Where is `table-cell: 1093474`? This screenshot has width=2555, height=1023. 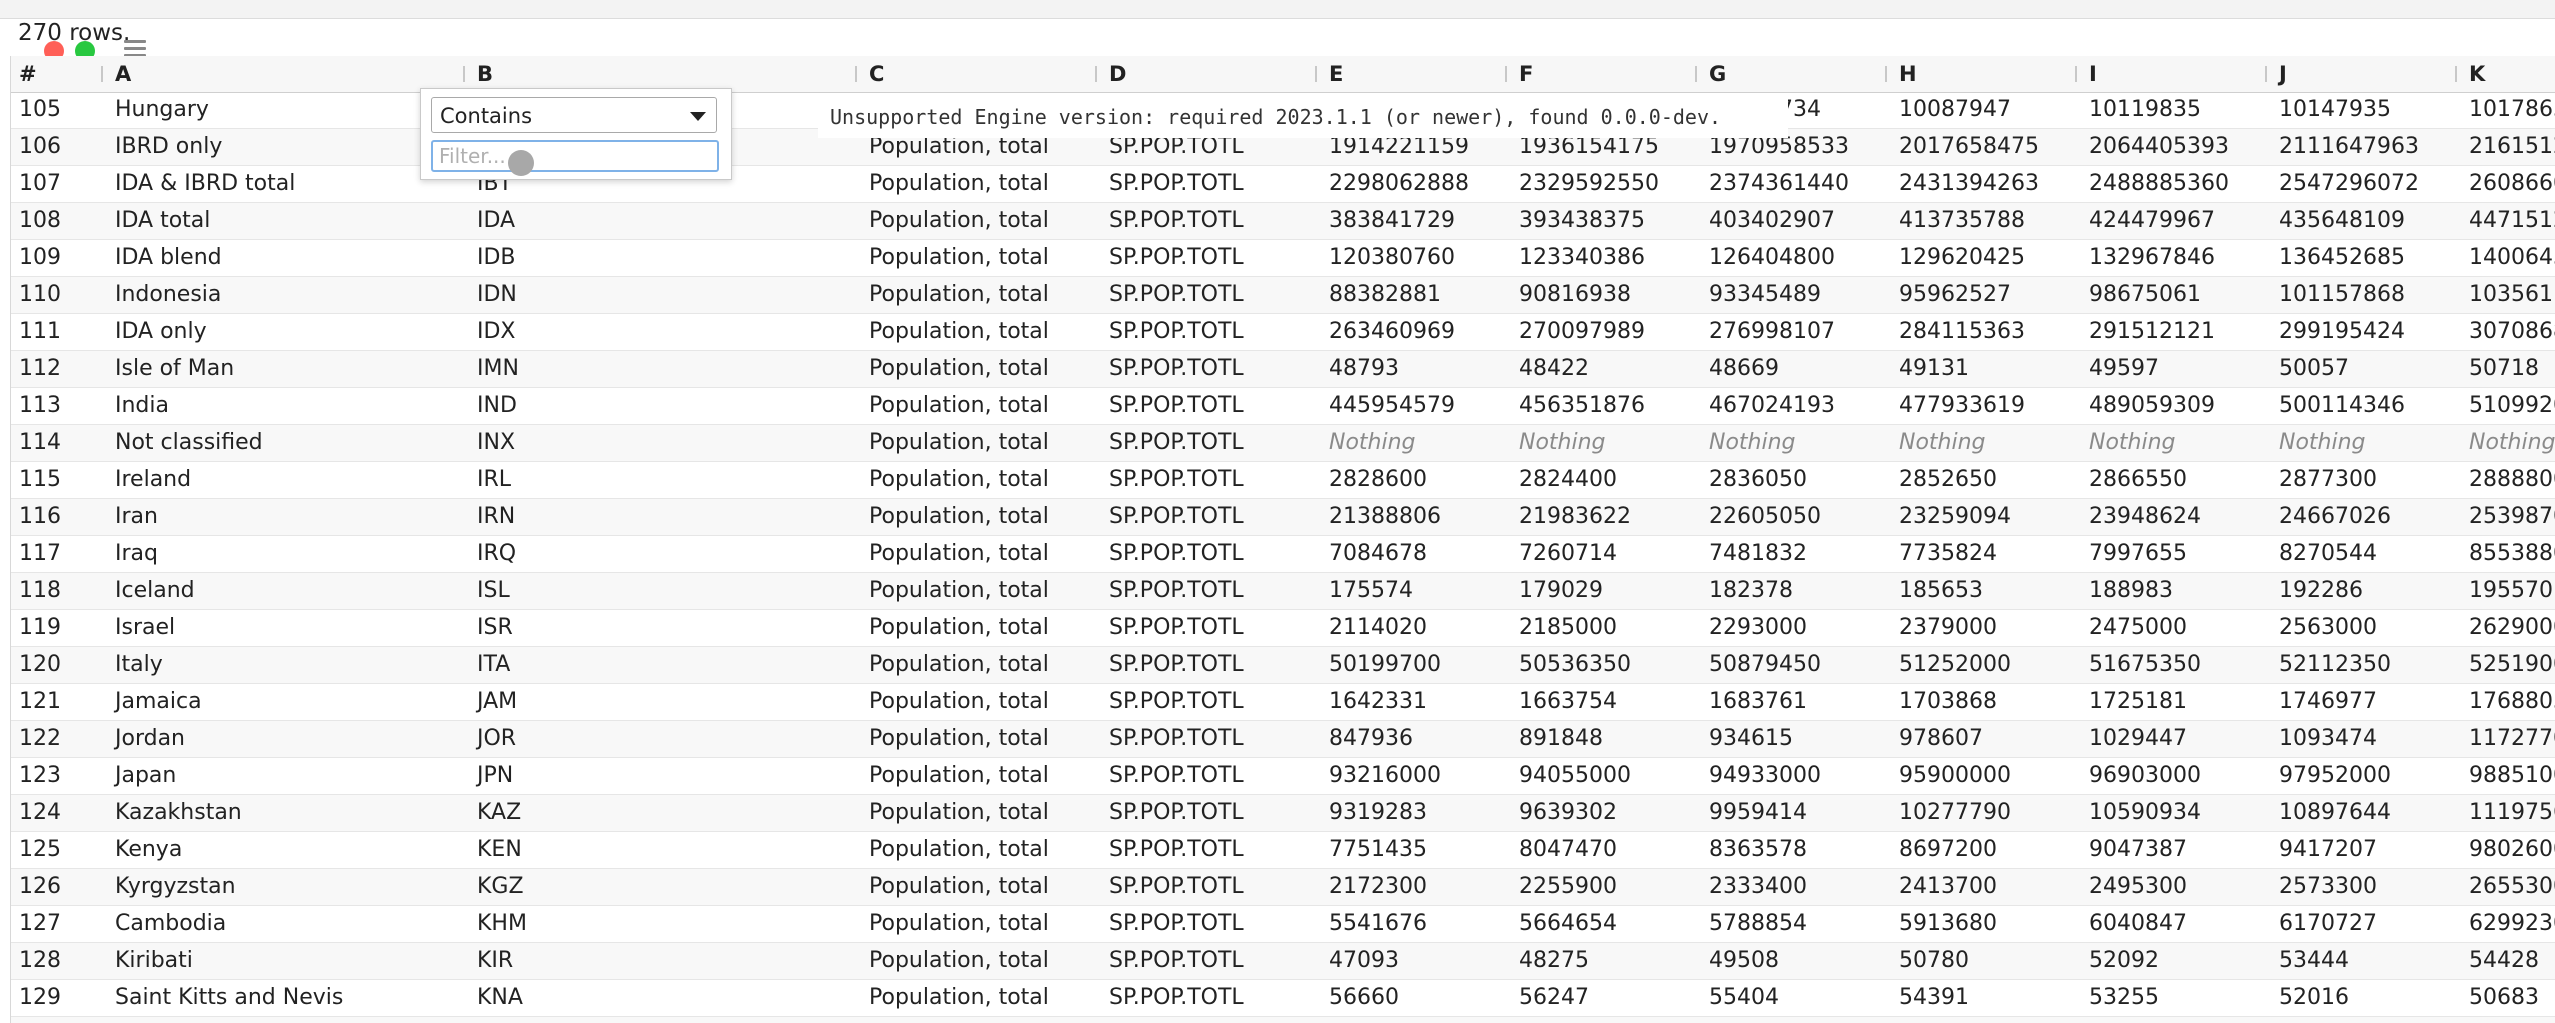
table-cell: 1093474 is located at coordinates (2328, 738).